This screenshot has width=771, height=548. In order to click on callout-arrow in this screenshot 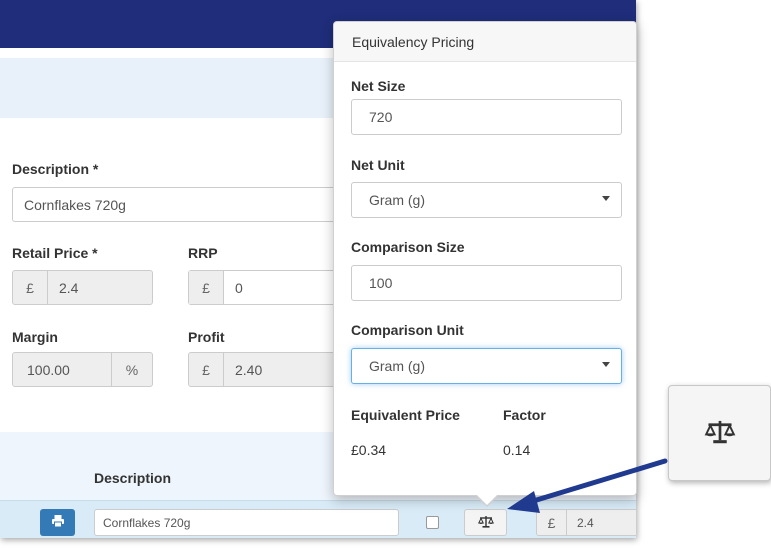, I will do `click(587, 485)`.